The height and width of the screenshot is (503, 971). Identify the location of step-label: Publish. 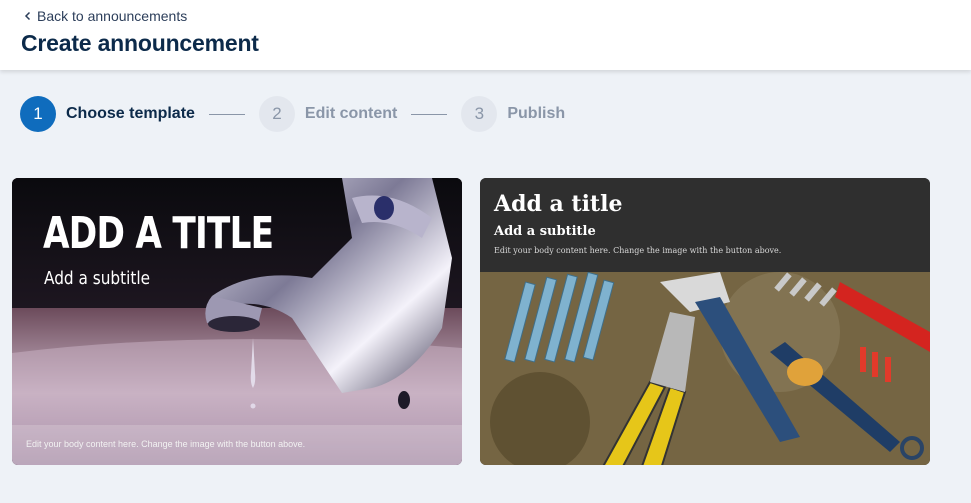
(536, 113).